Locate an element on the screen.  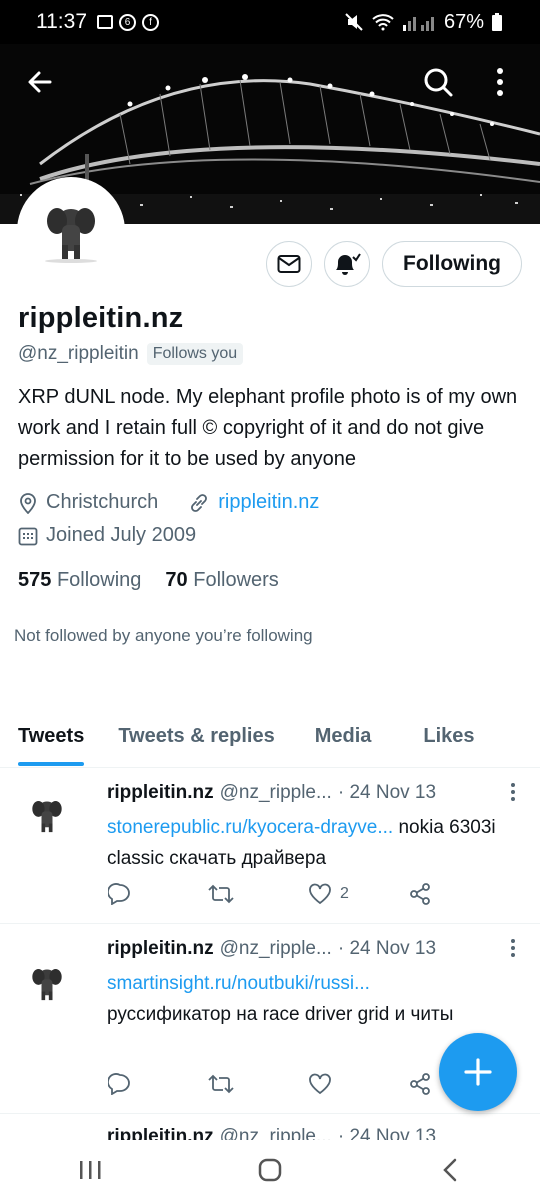
gallery-icon is located at coordinates (105, 22).